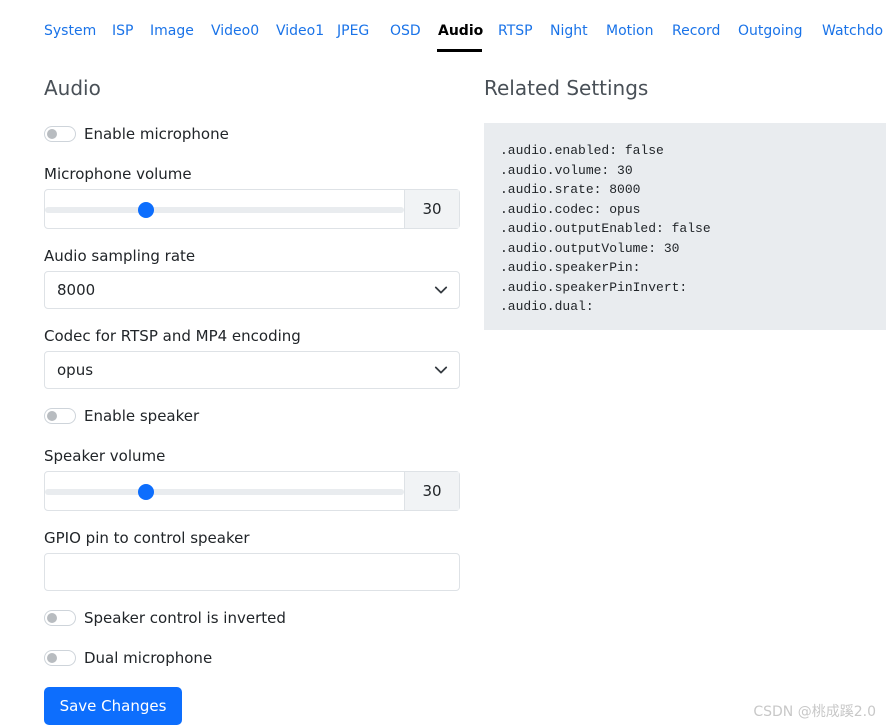 This screenshot has height=727, width=886. I want to click on speaker-volume-control: 30, so click(252, 491).